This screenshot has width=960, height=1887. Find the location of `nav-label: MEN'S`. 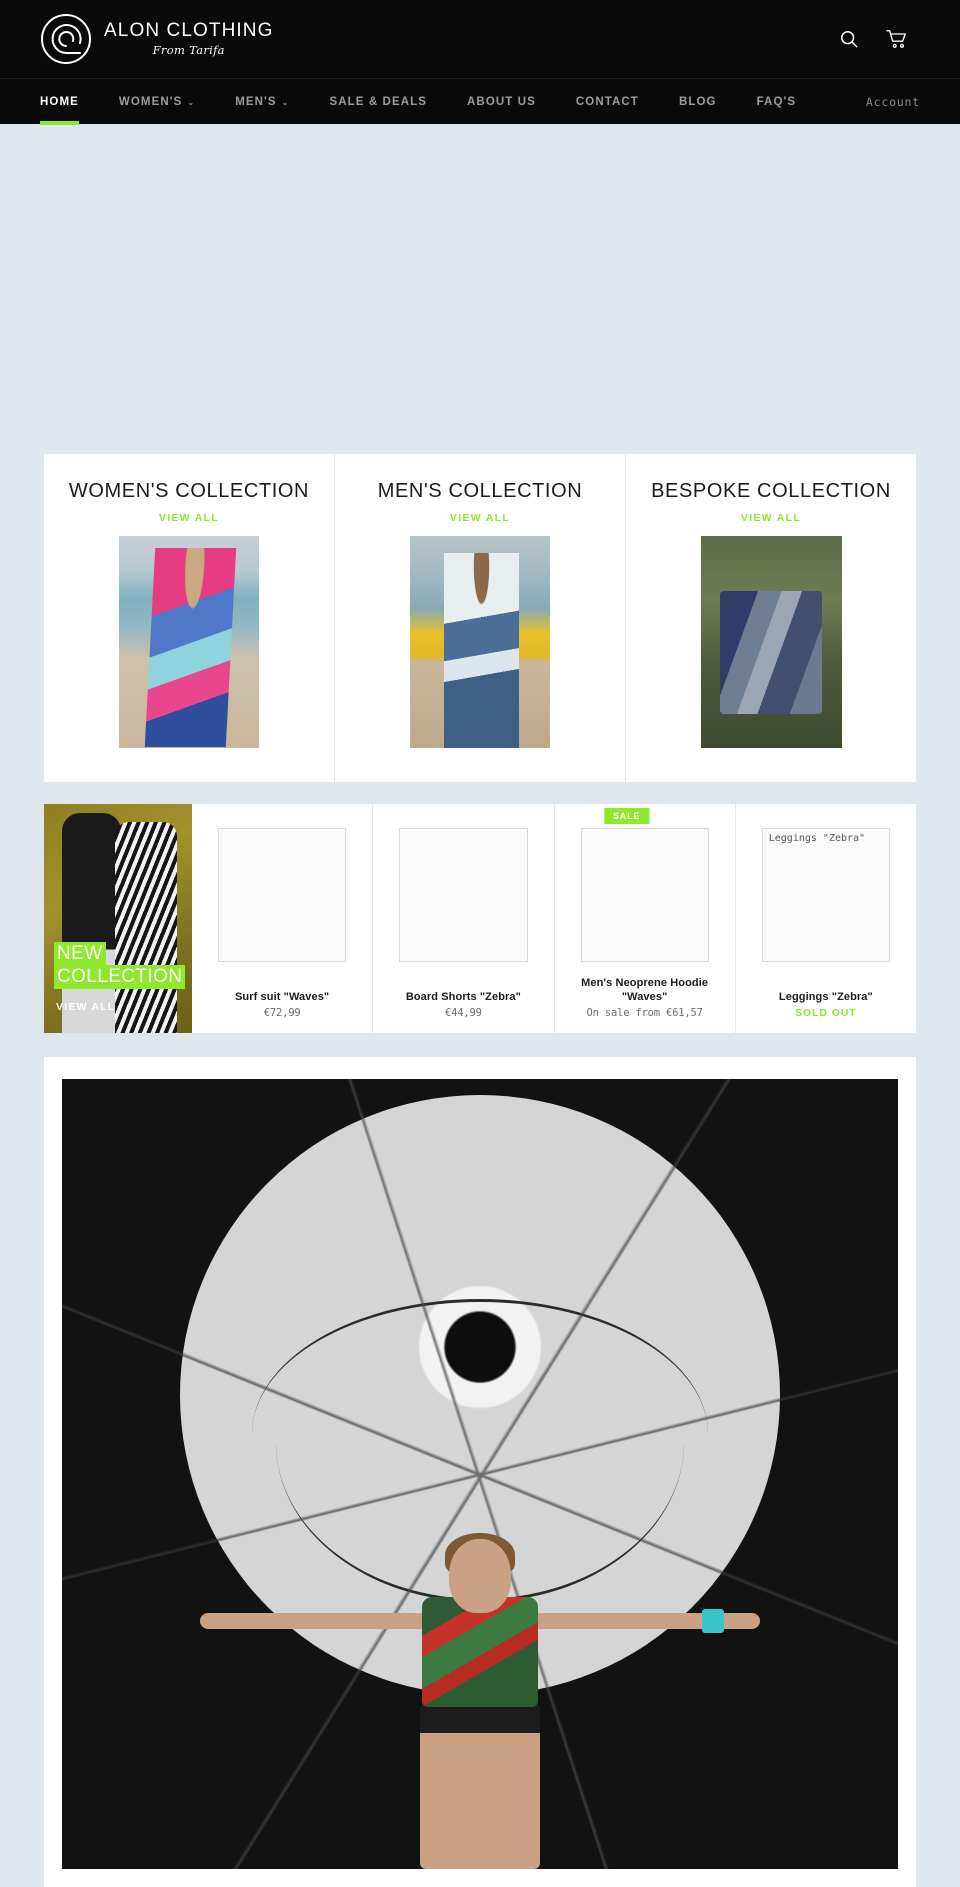

nav-label: MEN'S is located at coordinates (256, 101).